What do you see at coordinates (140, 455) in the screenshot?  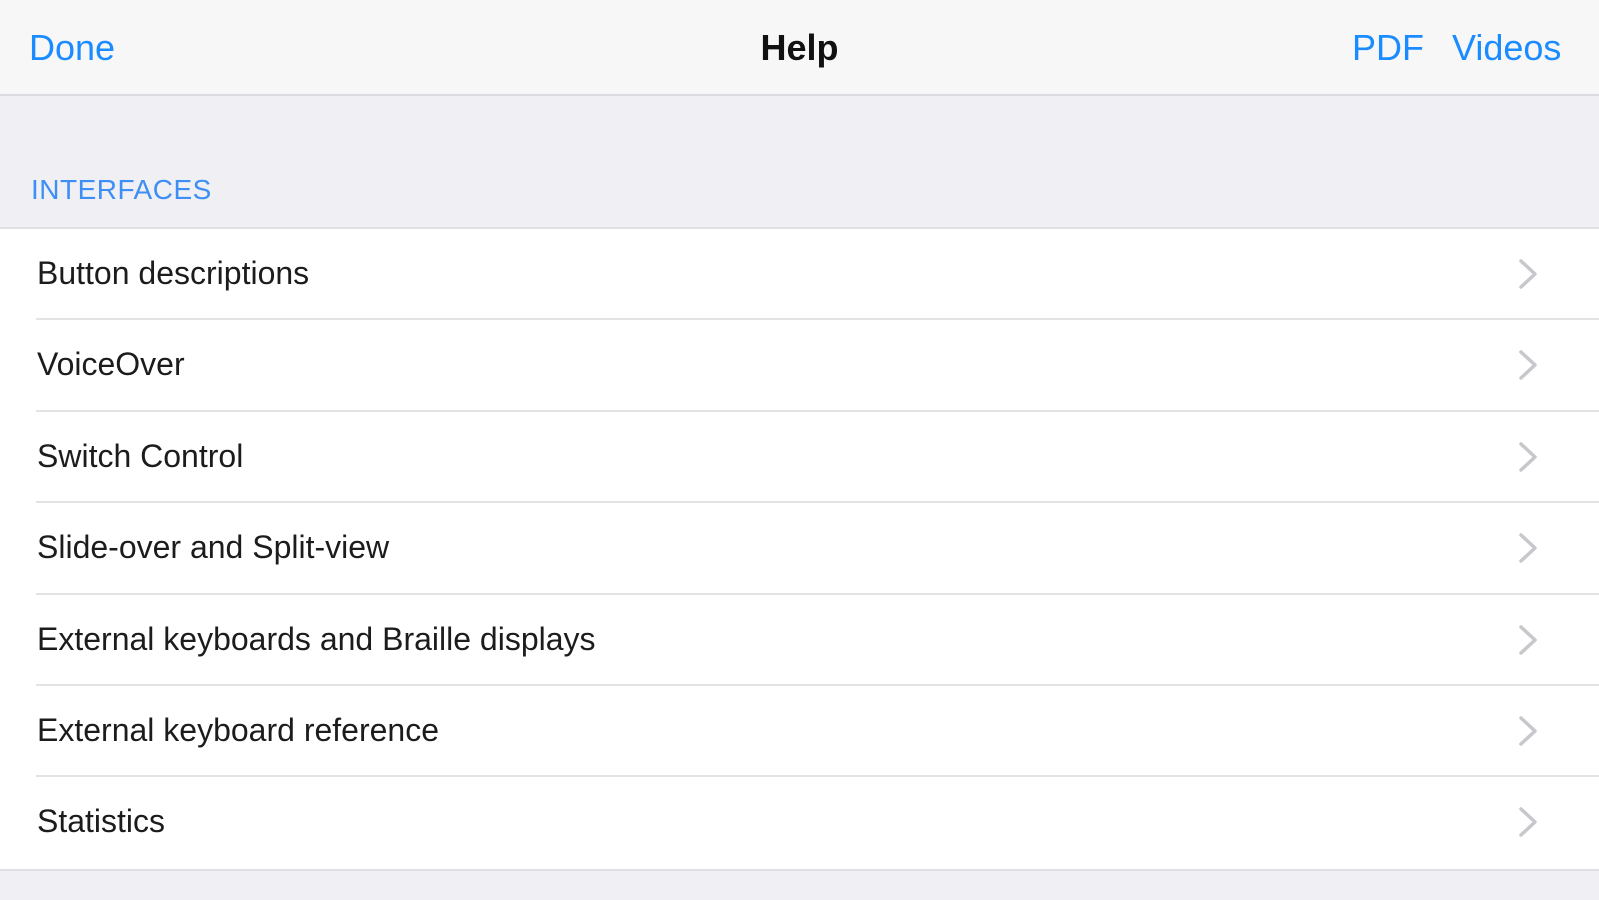 I see `list-item-label: Switch Control` at bounding box center [140, 455].